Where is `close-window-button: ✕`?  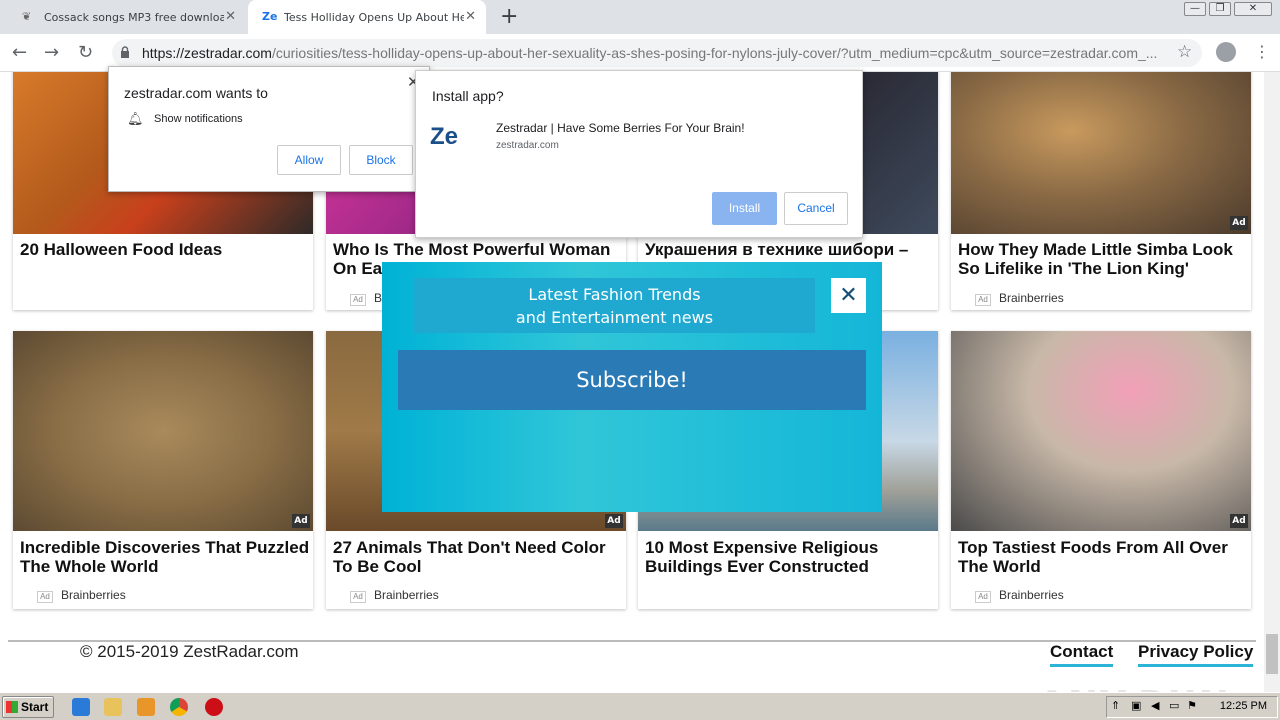
close-window-button: ✕ is located at coordinates (1253, 9).